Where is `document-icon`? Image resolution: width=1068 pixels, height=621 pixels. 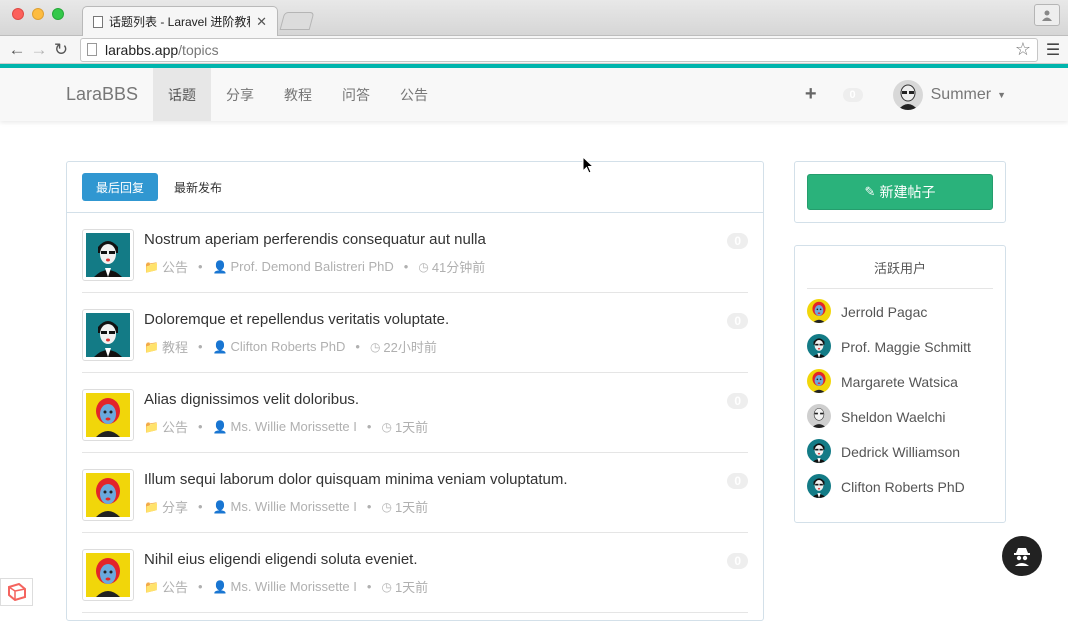 document-icon is located at coordinates (98, 21).